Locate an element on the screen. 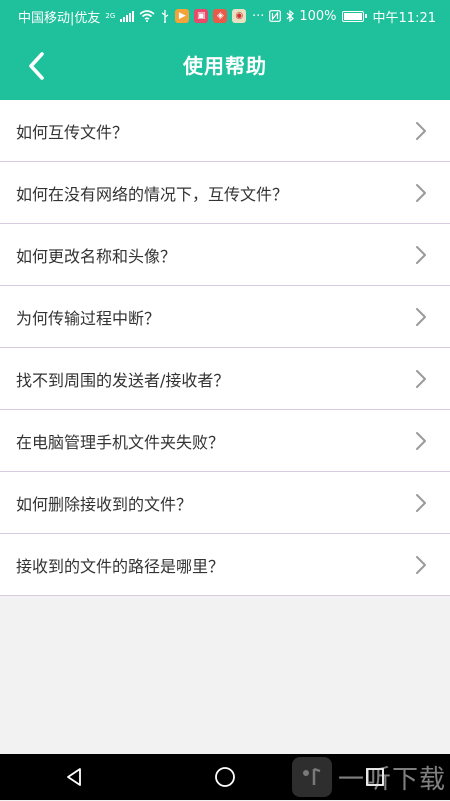  circle-home-icon is located at coordinates (225, 777).